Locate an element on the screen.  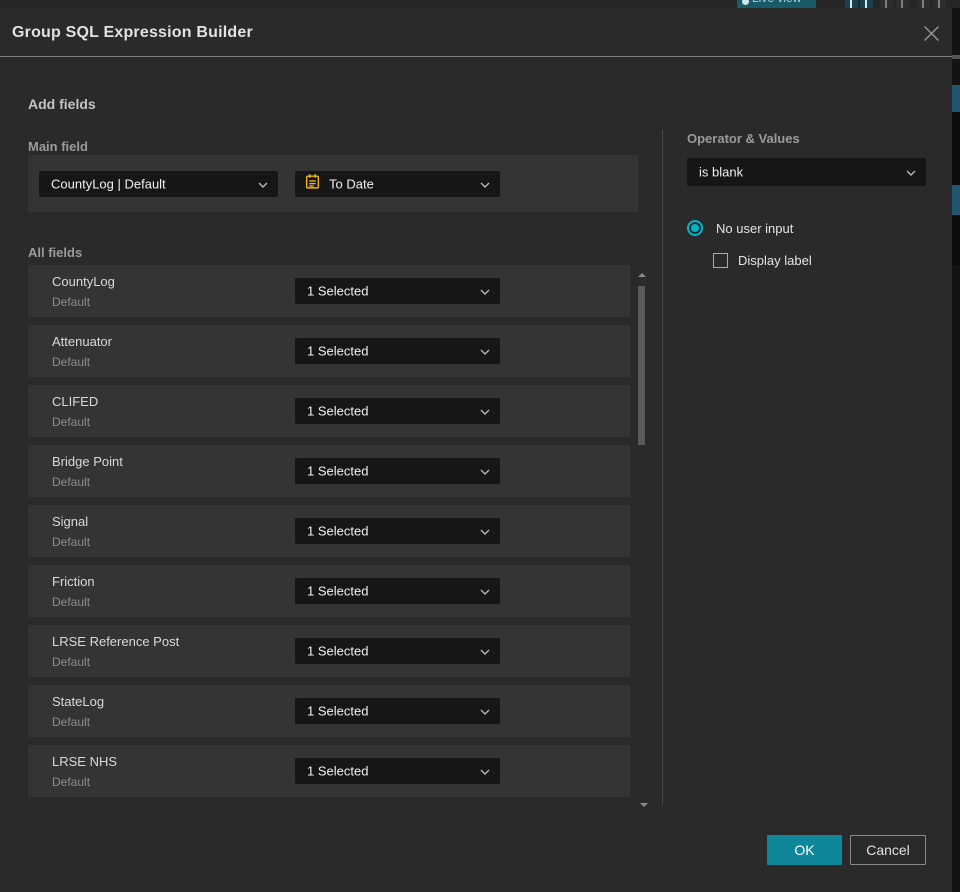
display-label-label: Display label is located at coordinates (775, 260).